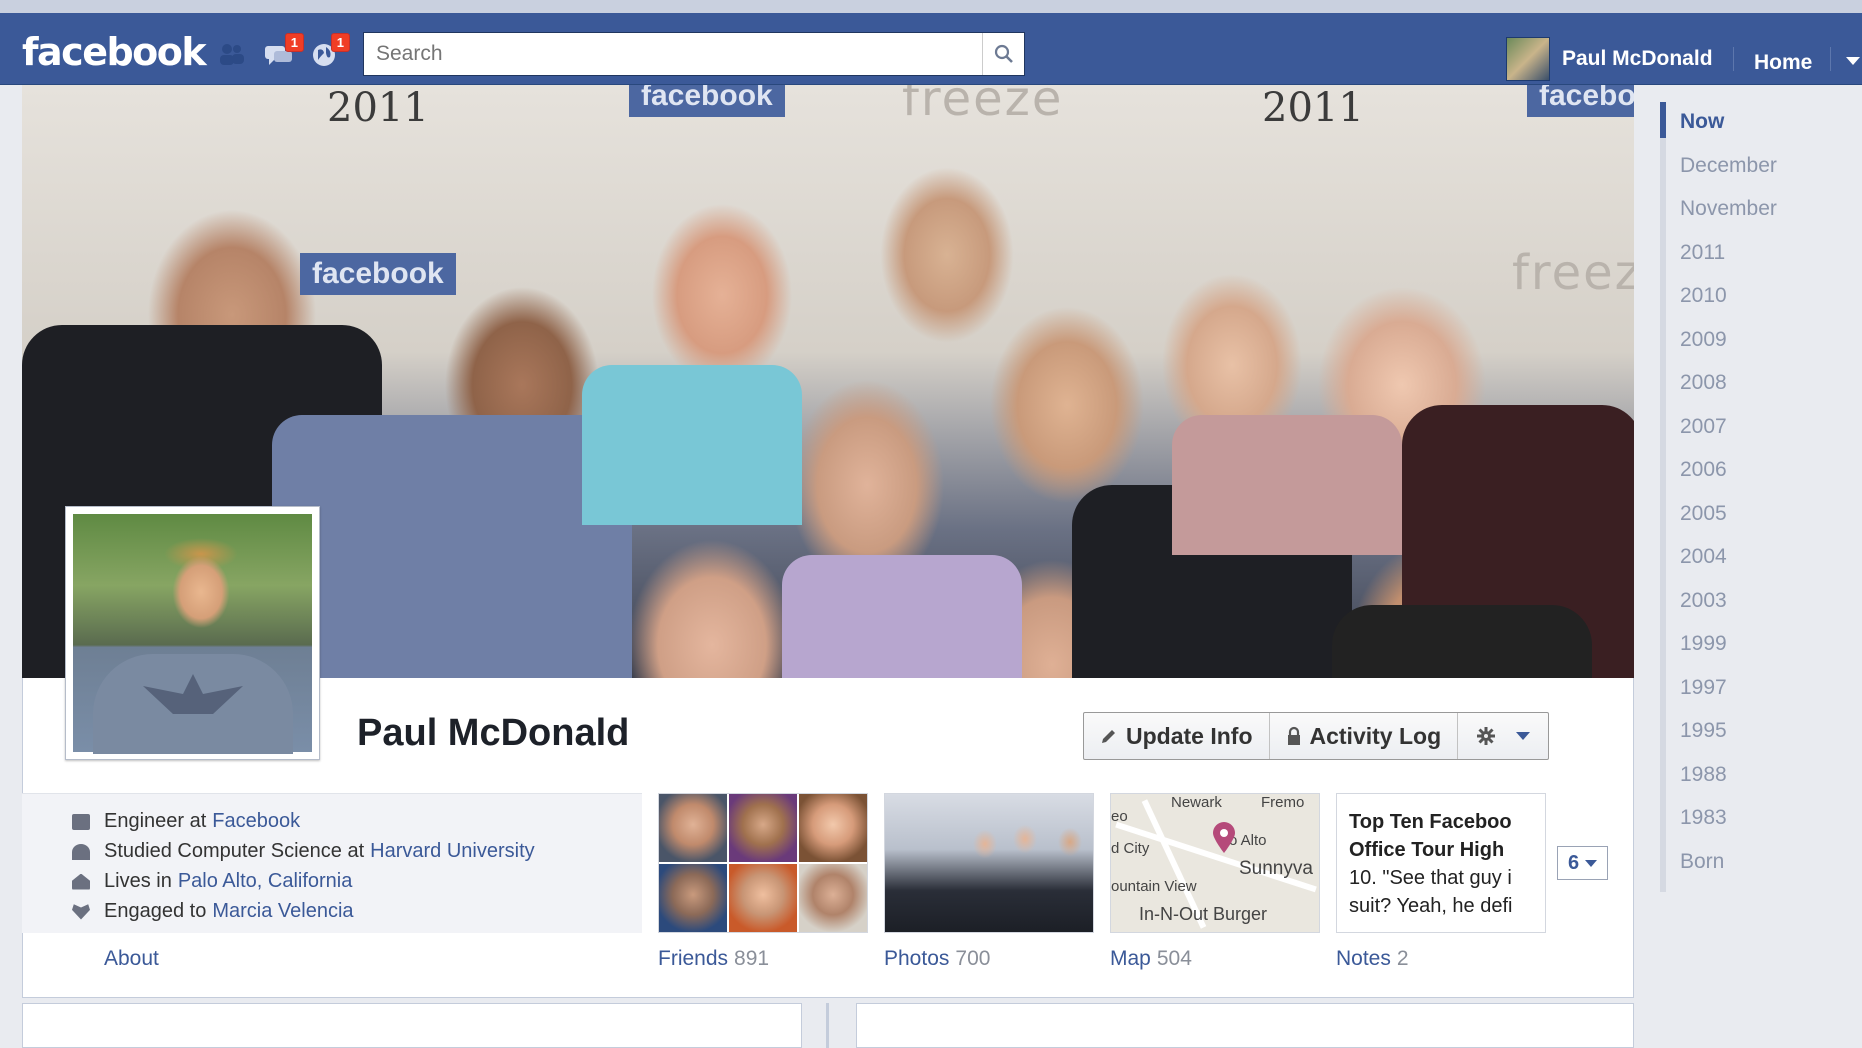 This screenshot has width=1862, height=1048. I want to click on tab-photos: Photos 700, so click(937, 959).